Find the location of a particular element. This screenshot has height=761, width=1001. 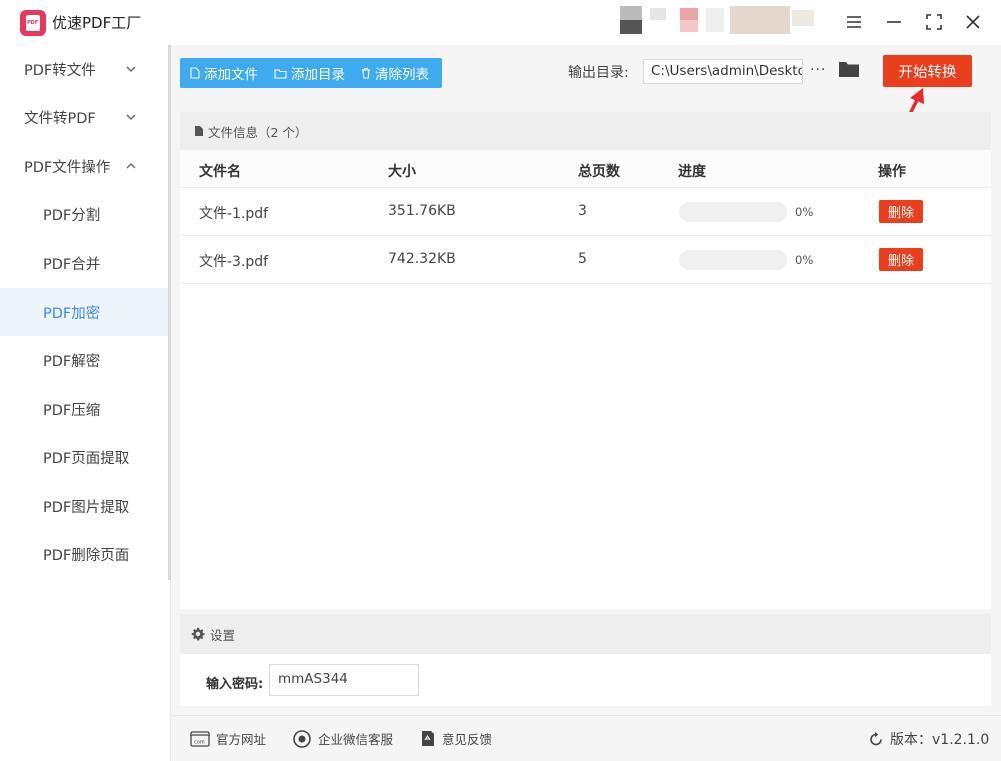

footer: com 官方网址 企业微信客服 意见反馈 版本：v1.2.1.0 is located at coordinates (586, 738).